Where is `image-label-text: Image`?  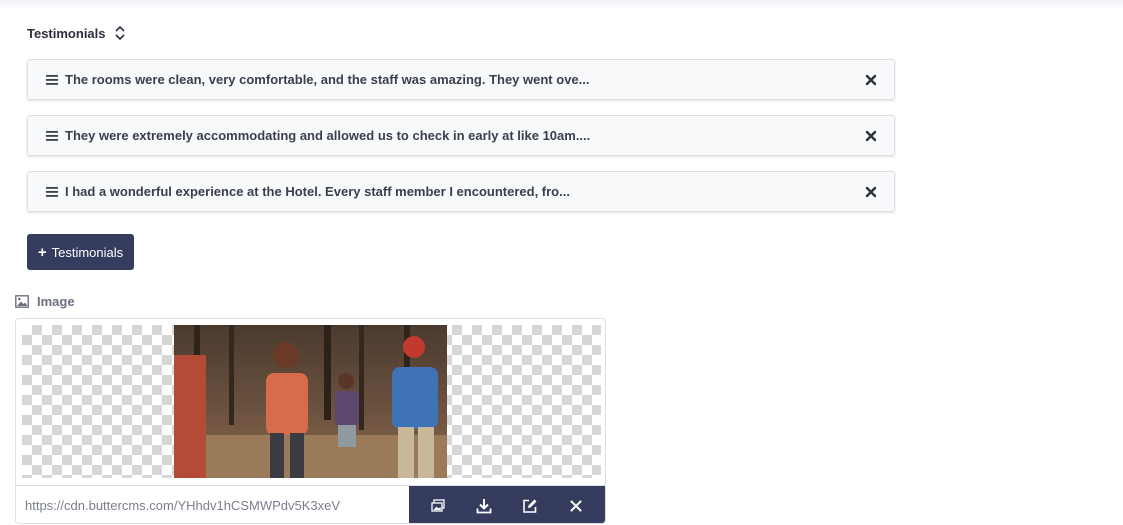 image-label-text: Image is located at coordinates (56, 301).